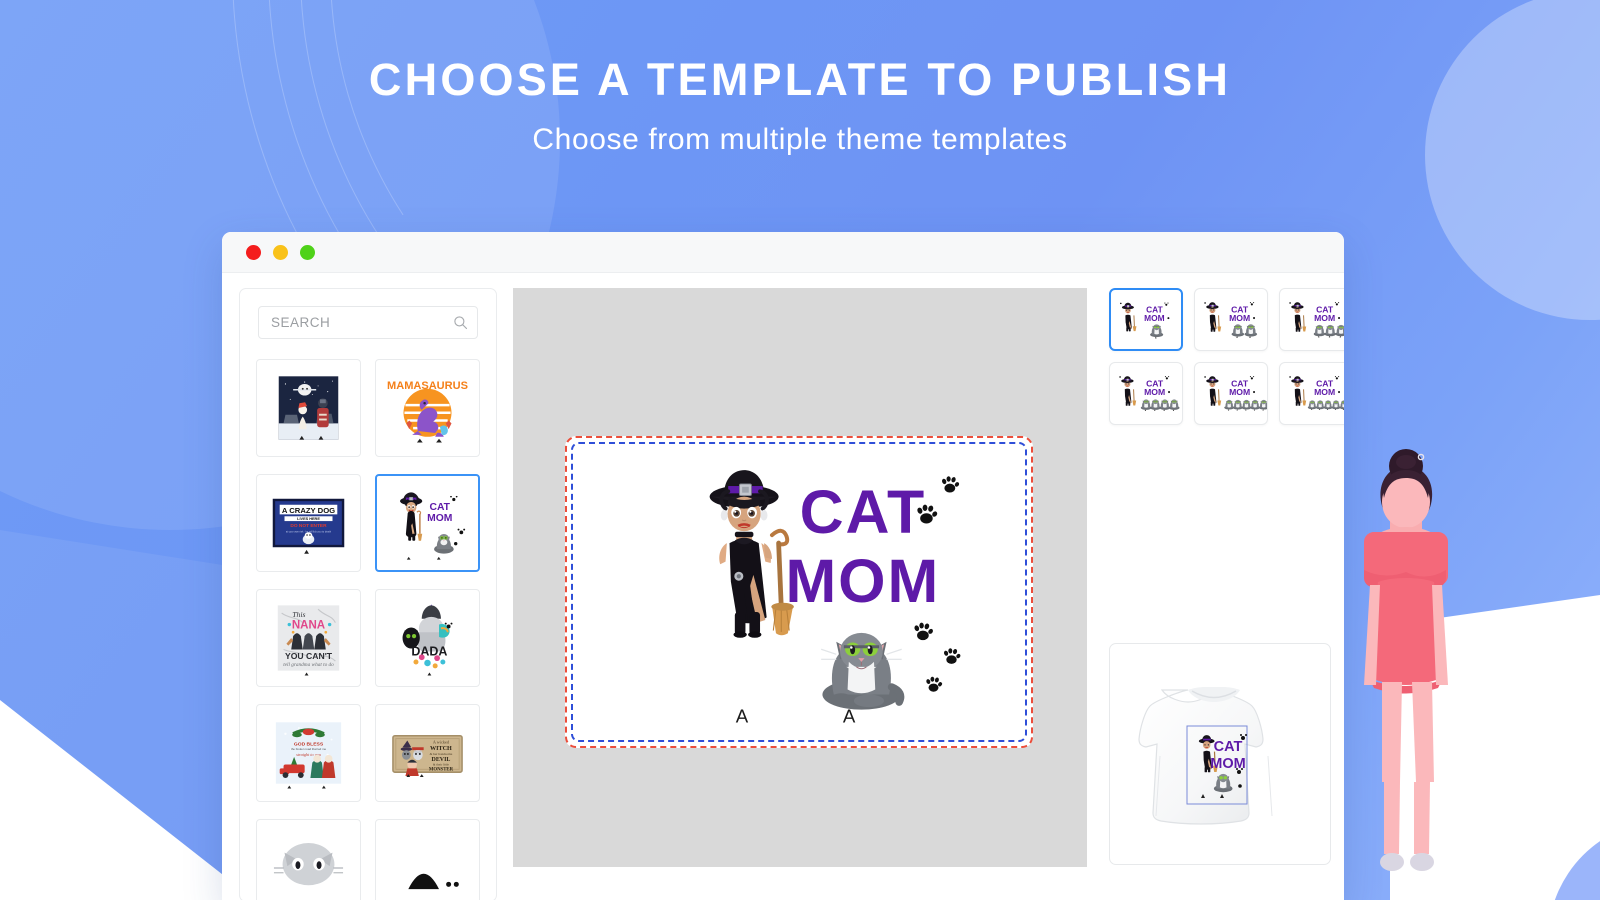 The height and width of the screenshot is (900, 1600). Describe the element at coordinates (308, 526) in the screenshot. I see `svg-text: DO NOT ENTER` at that location.